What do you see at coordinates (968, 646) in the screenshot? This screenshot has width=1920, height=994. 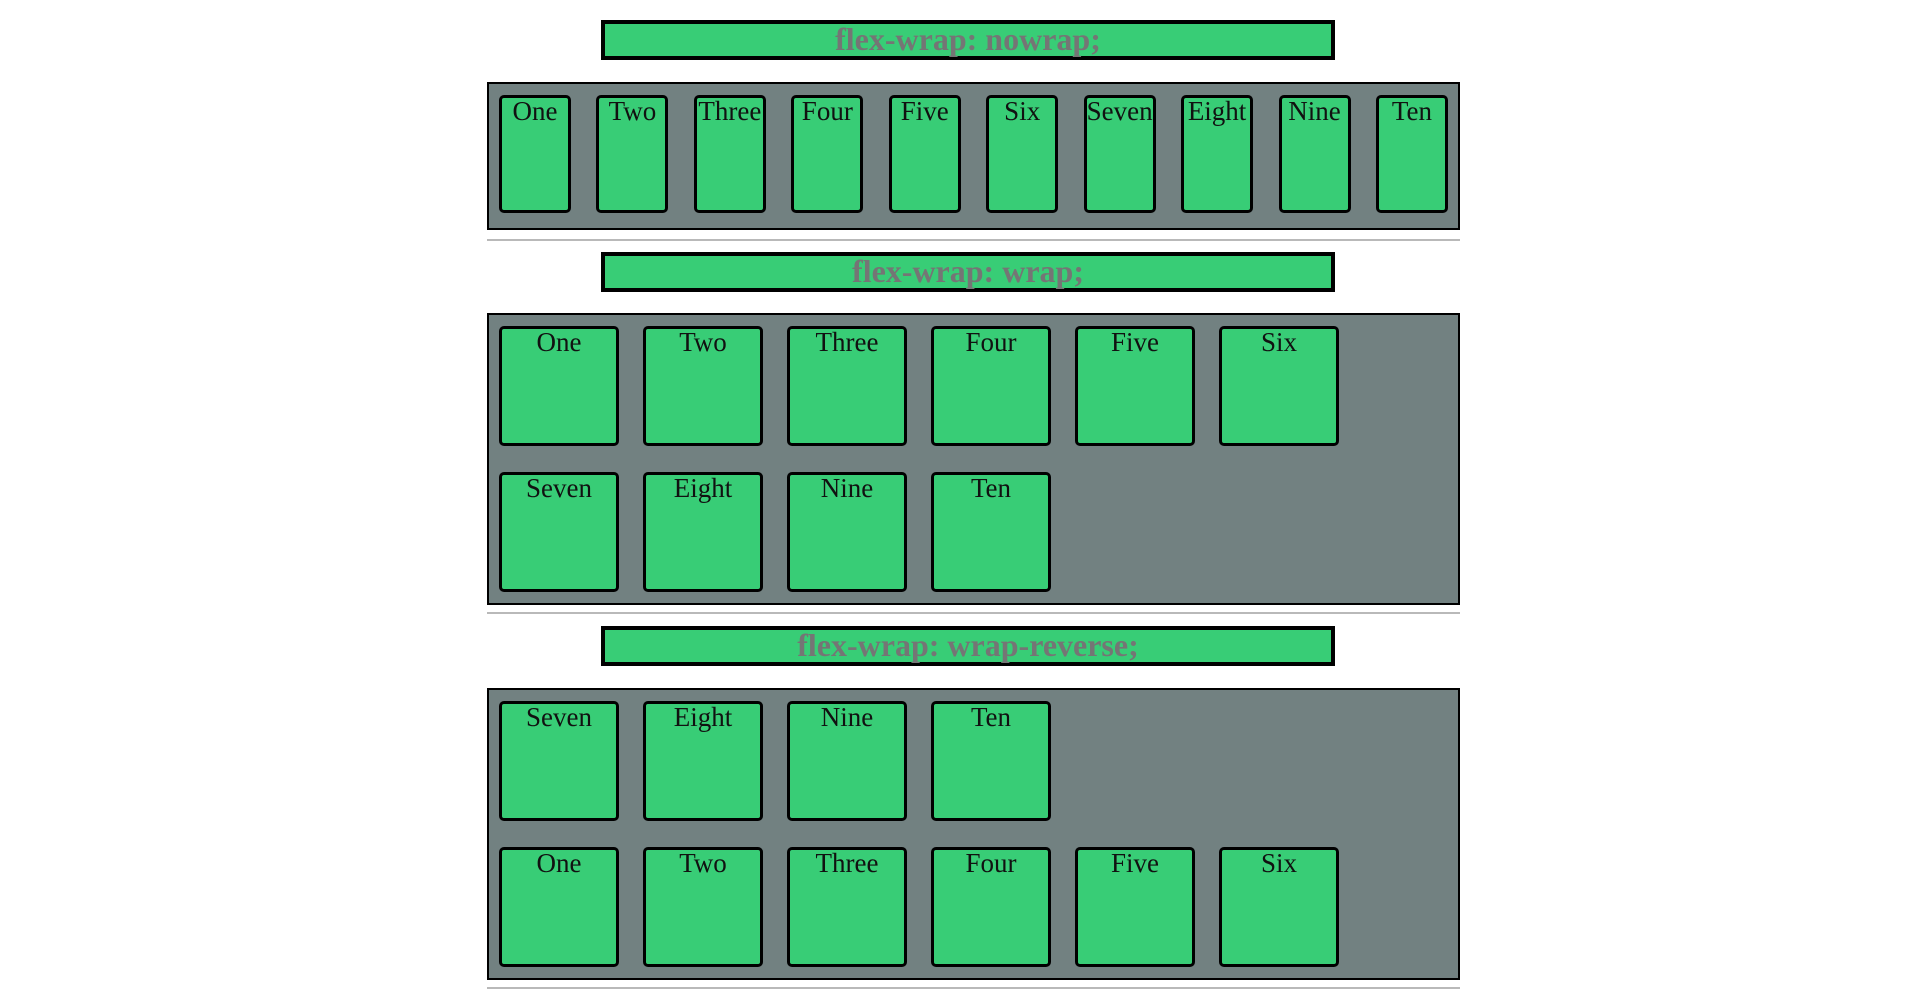 I see `section-title: flex-wrap: wrap-reverse;` at bounding box center [968, 646].